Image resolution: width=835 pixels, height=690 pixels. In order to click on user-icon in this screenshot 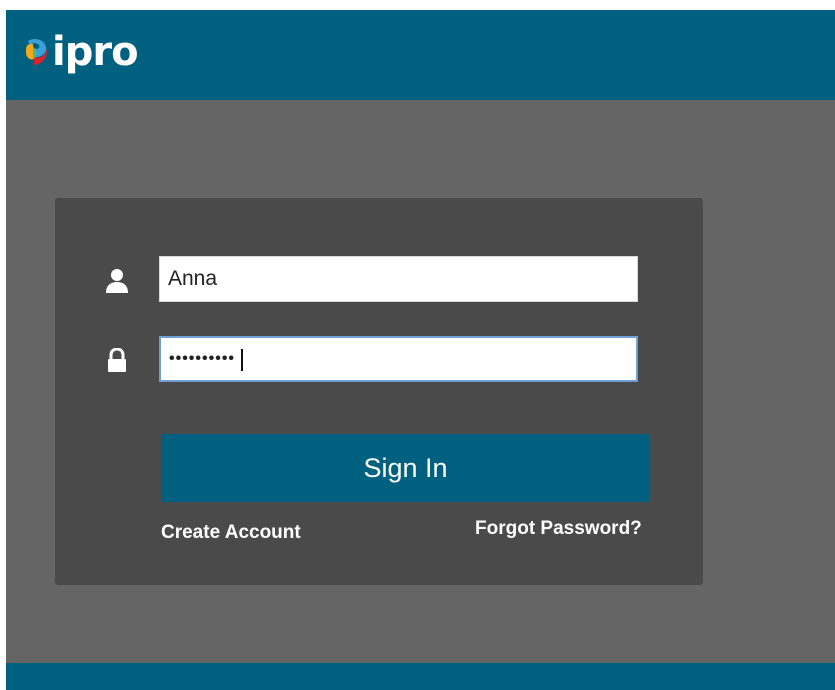, I will do `click(117, 281)`.